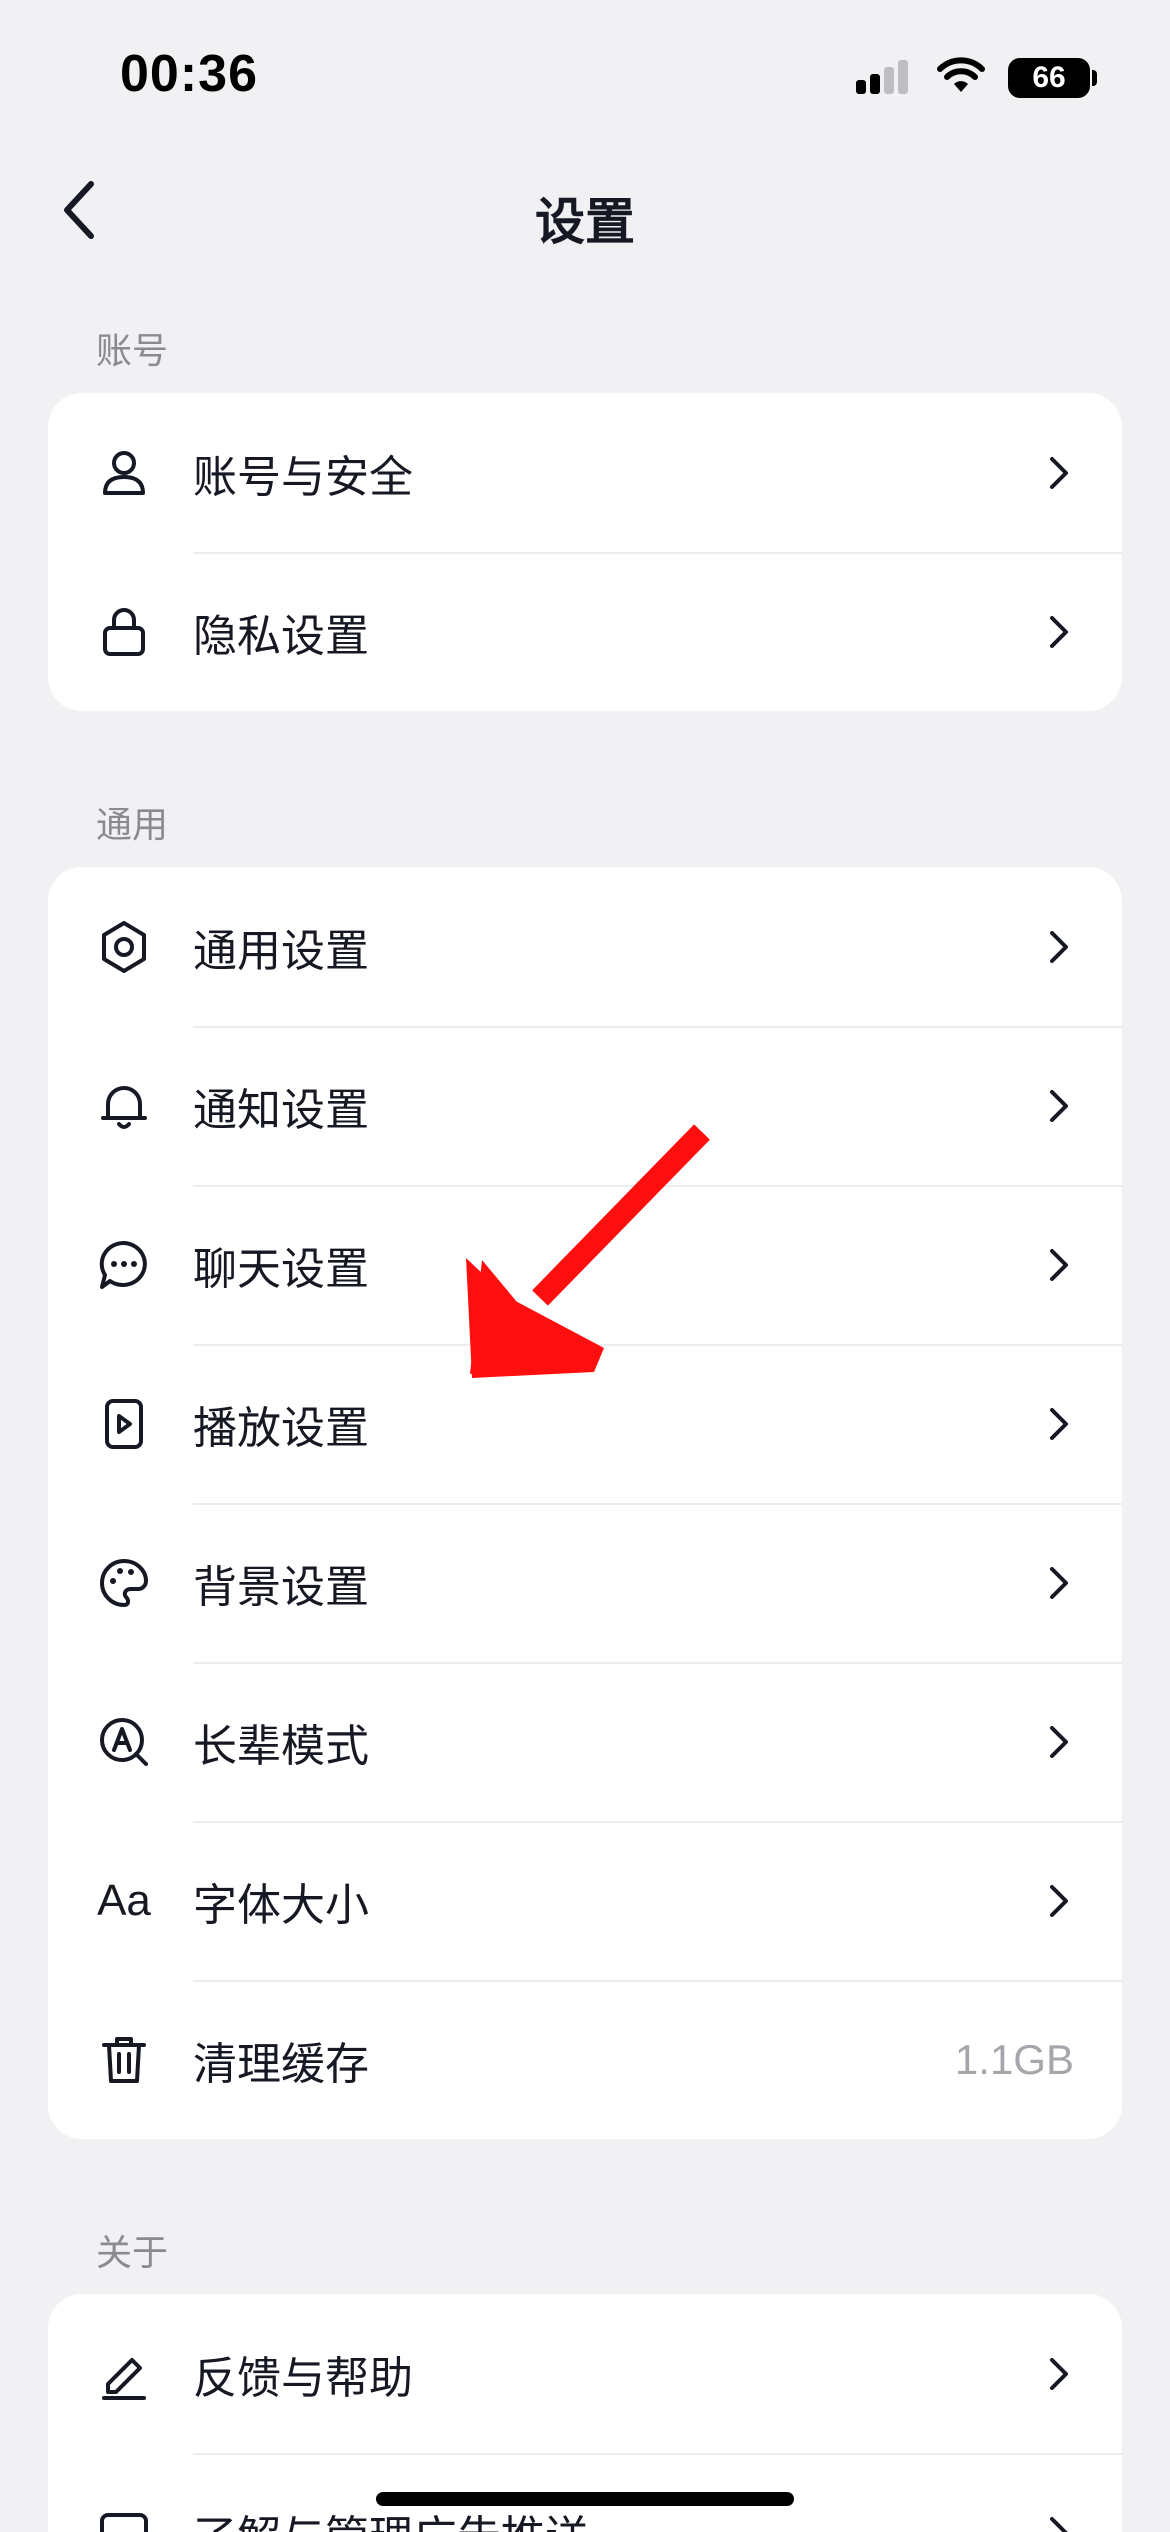  What do you see at coordinates (124, 473) in the screenshot?
I see `user-icon` at bounding box center [124, 473].